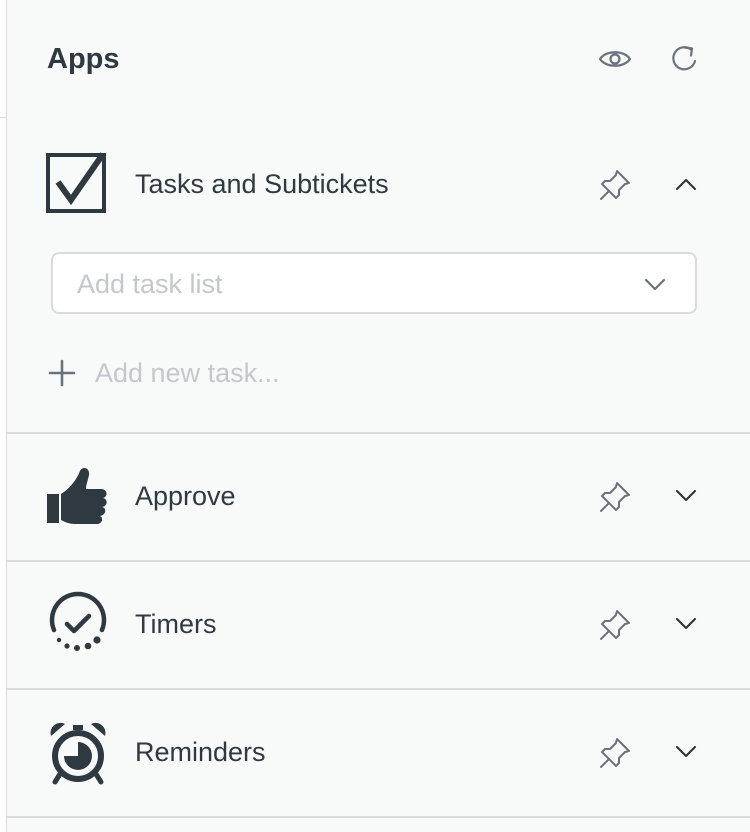 The image size is (750, 832). Describe the element at coordinates (686, 184) in the screenshot. I see `chevron-up-icon` at that location.